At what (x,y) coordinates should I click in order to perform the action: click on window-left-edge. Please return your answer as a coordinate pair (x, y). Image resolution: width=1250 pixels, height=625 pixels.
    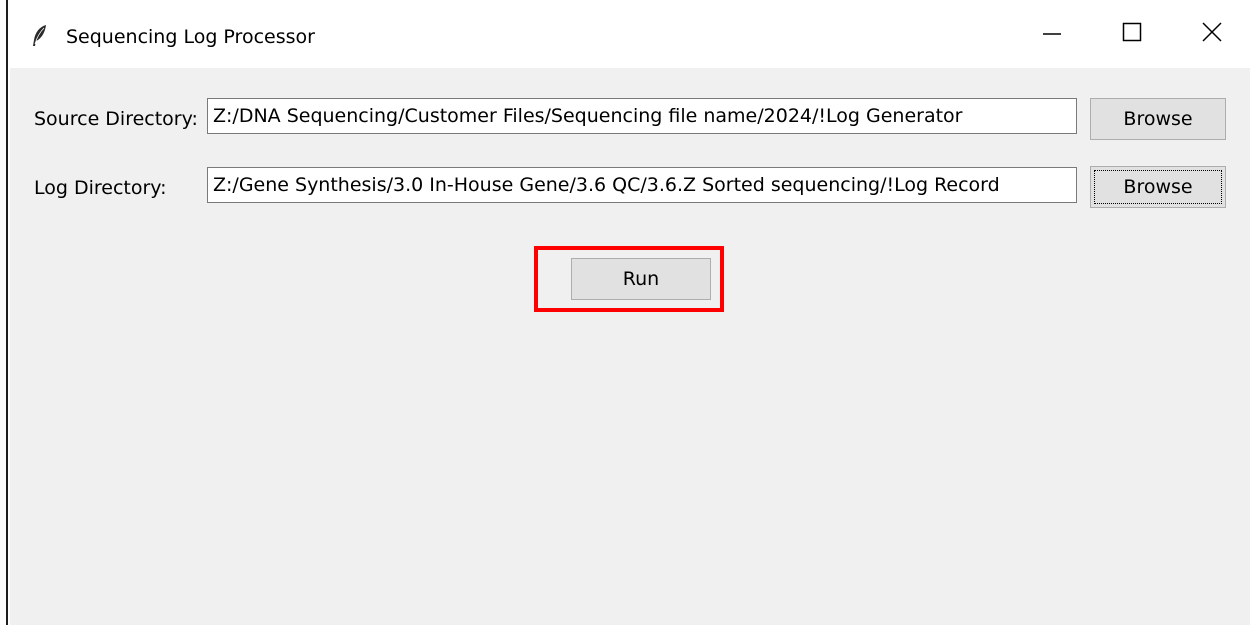
    Looking at the image, I should click on (5, 312).